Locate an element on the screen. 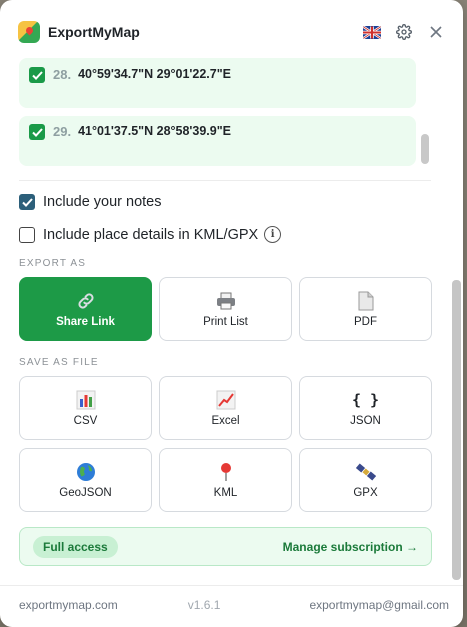 This screenshot has height=627, width=467. list-scrollbar-thumb is located at coordinates (425, 149).